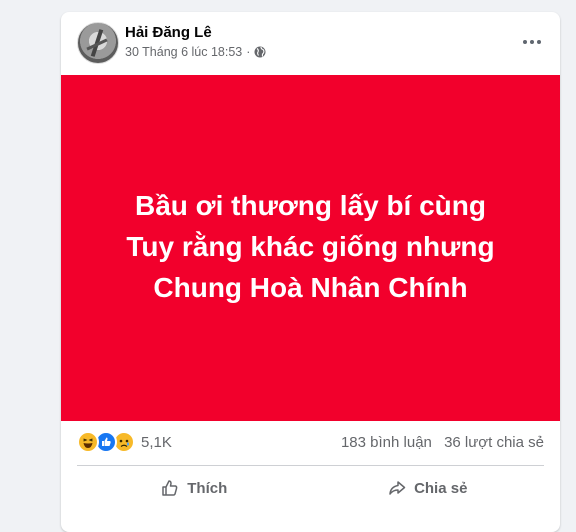 The width and height of the screenshot is (576, 532). Describe the element at coordinates (386, 442) in the screenshot. I see `comment-count: 183 bình luận` at that location.